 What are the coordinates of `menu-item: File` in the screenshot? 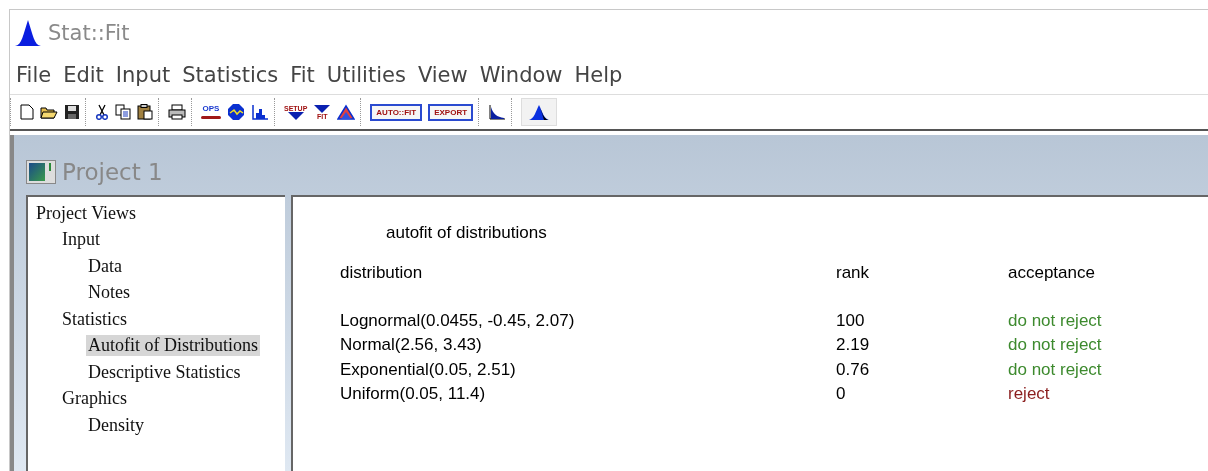 It's located at (34, 75).